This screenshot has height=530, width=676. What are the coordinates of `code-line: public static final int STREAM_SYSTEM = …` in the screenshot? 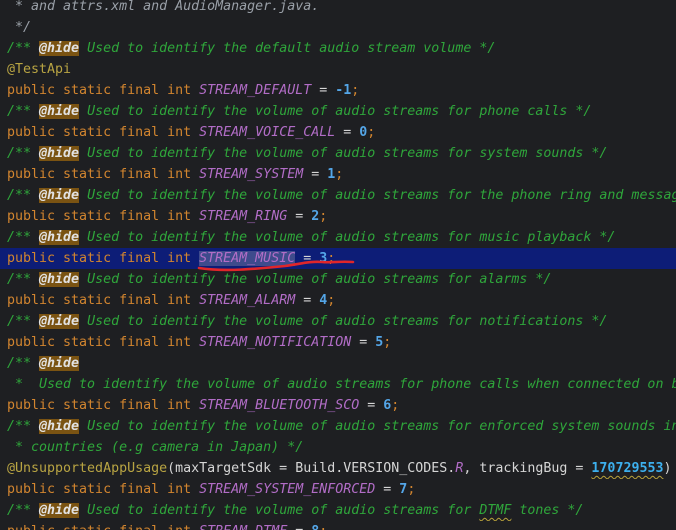 It's located at (338, 174).